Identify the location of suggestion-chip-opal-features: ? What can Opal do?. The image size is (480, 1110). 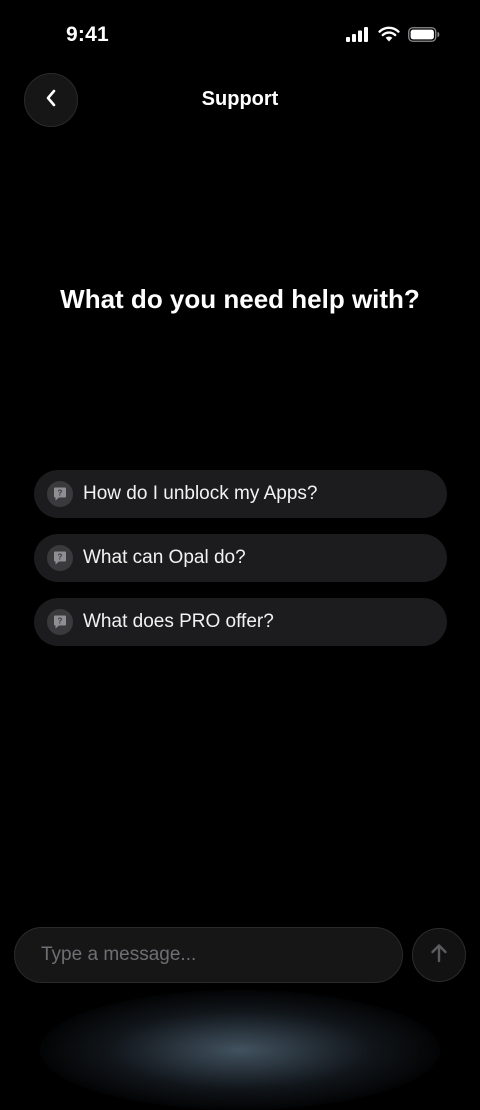
(240, 558).